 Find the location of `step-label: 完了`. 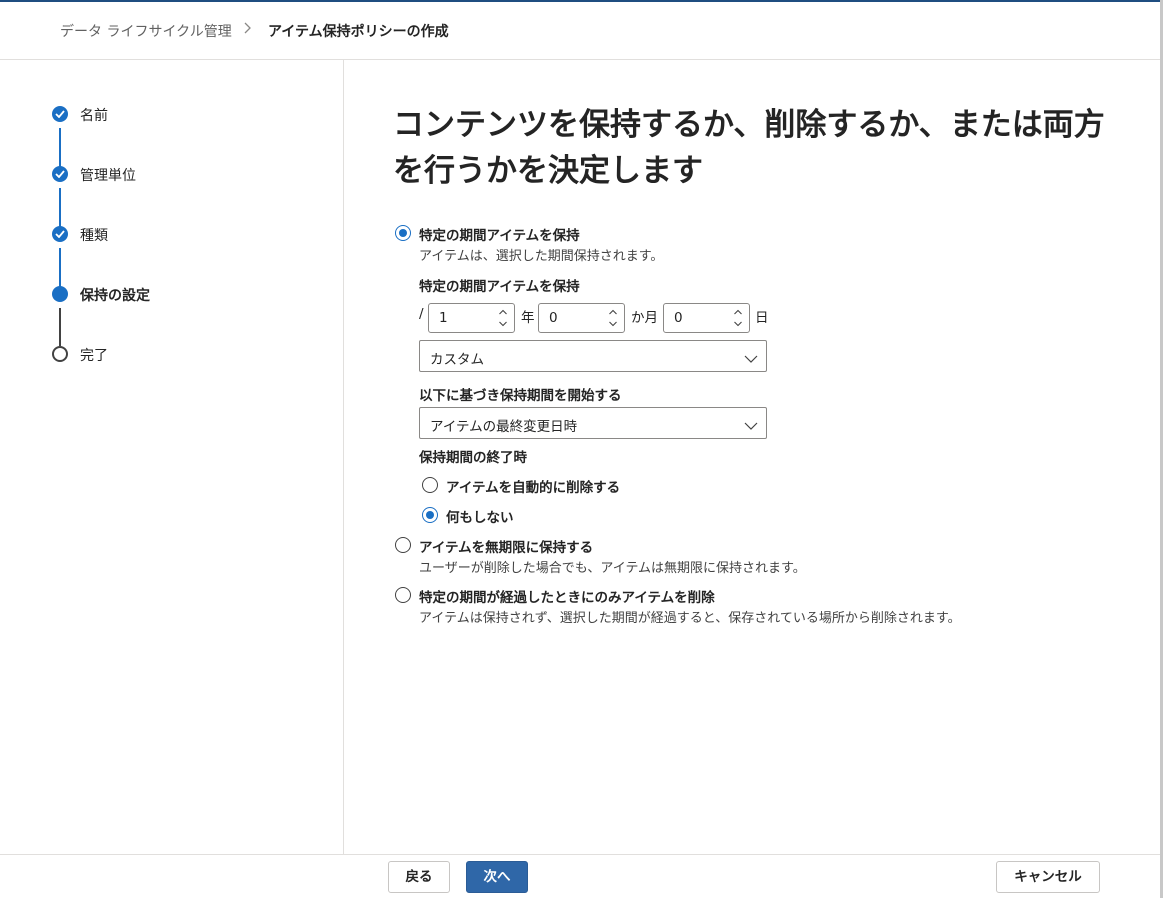

step-label: 完了 is located at coordinates (94, 356).